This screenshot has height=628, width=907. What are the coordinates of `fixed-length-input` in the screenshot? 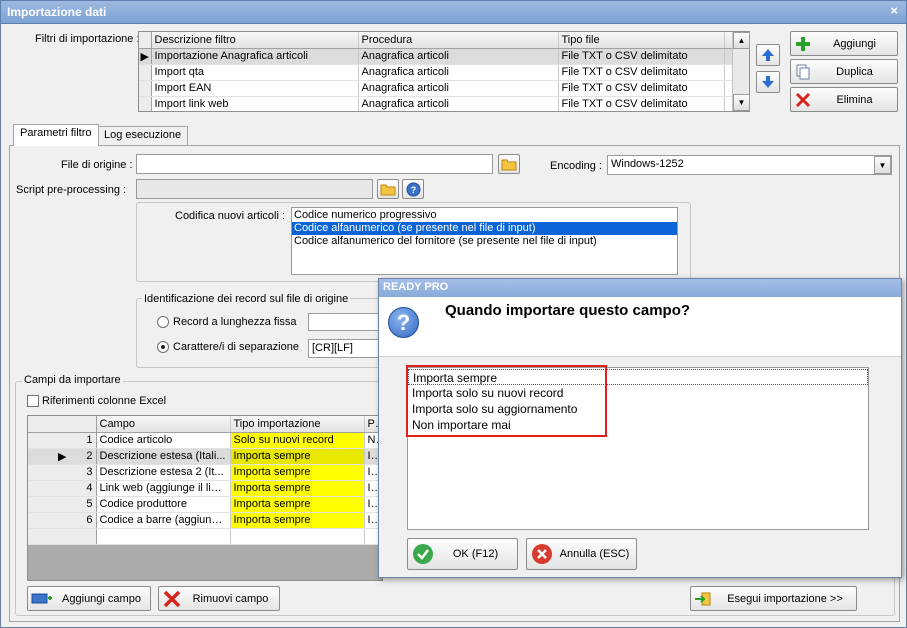 It's located at (345, 322).